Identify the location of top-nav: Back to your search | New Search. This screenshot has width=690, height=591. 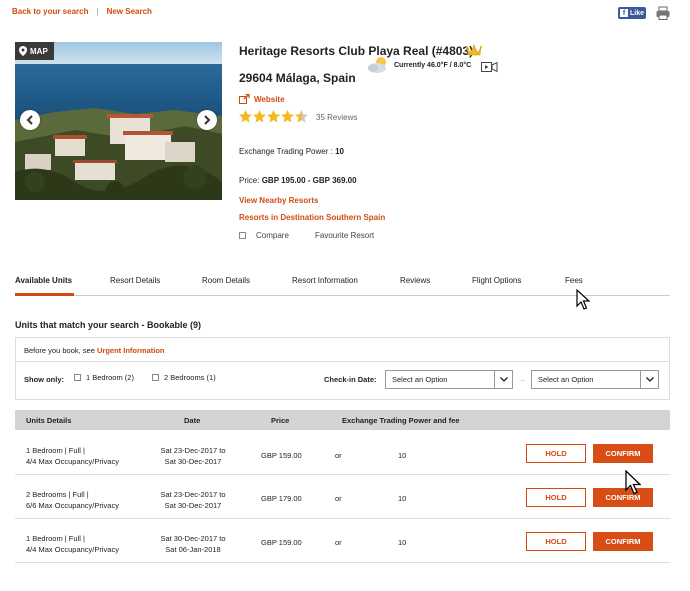
(82, 11).